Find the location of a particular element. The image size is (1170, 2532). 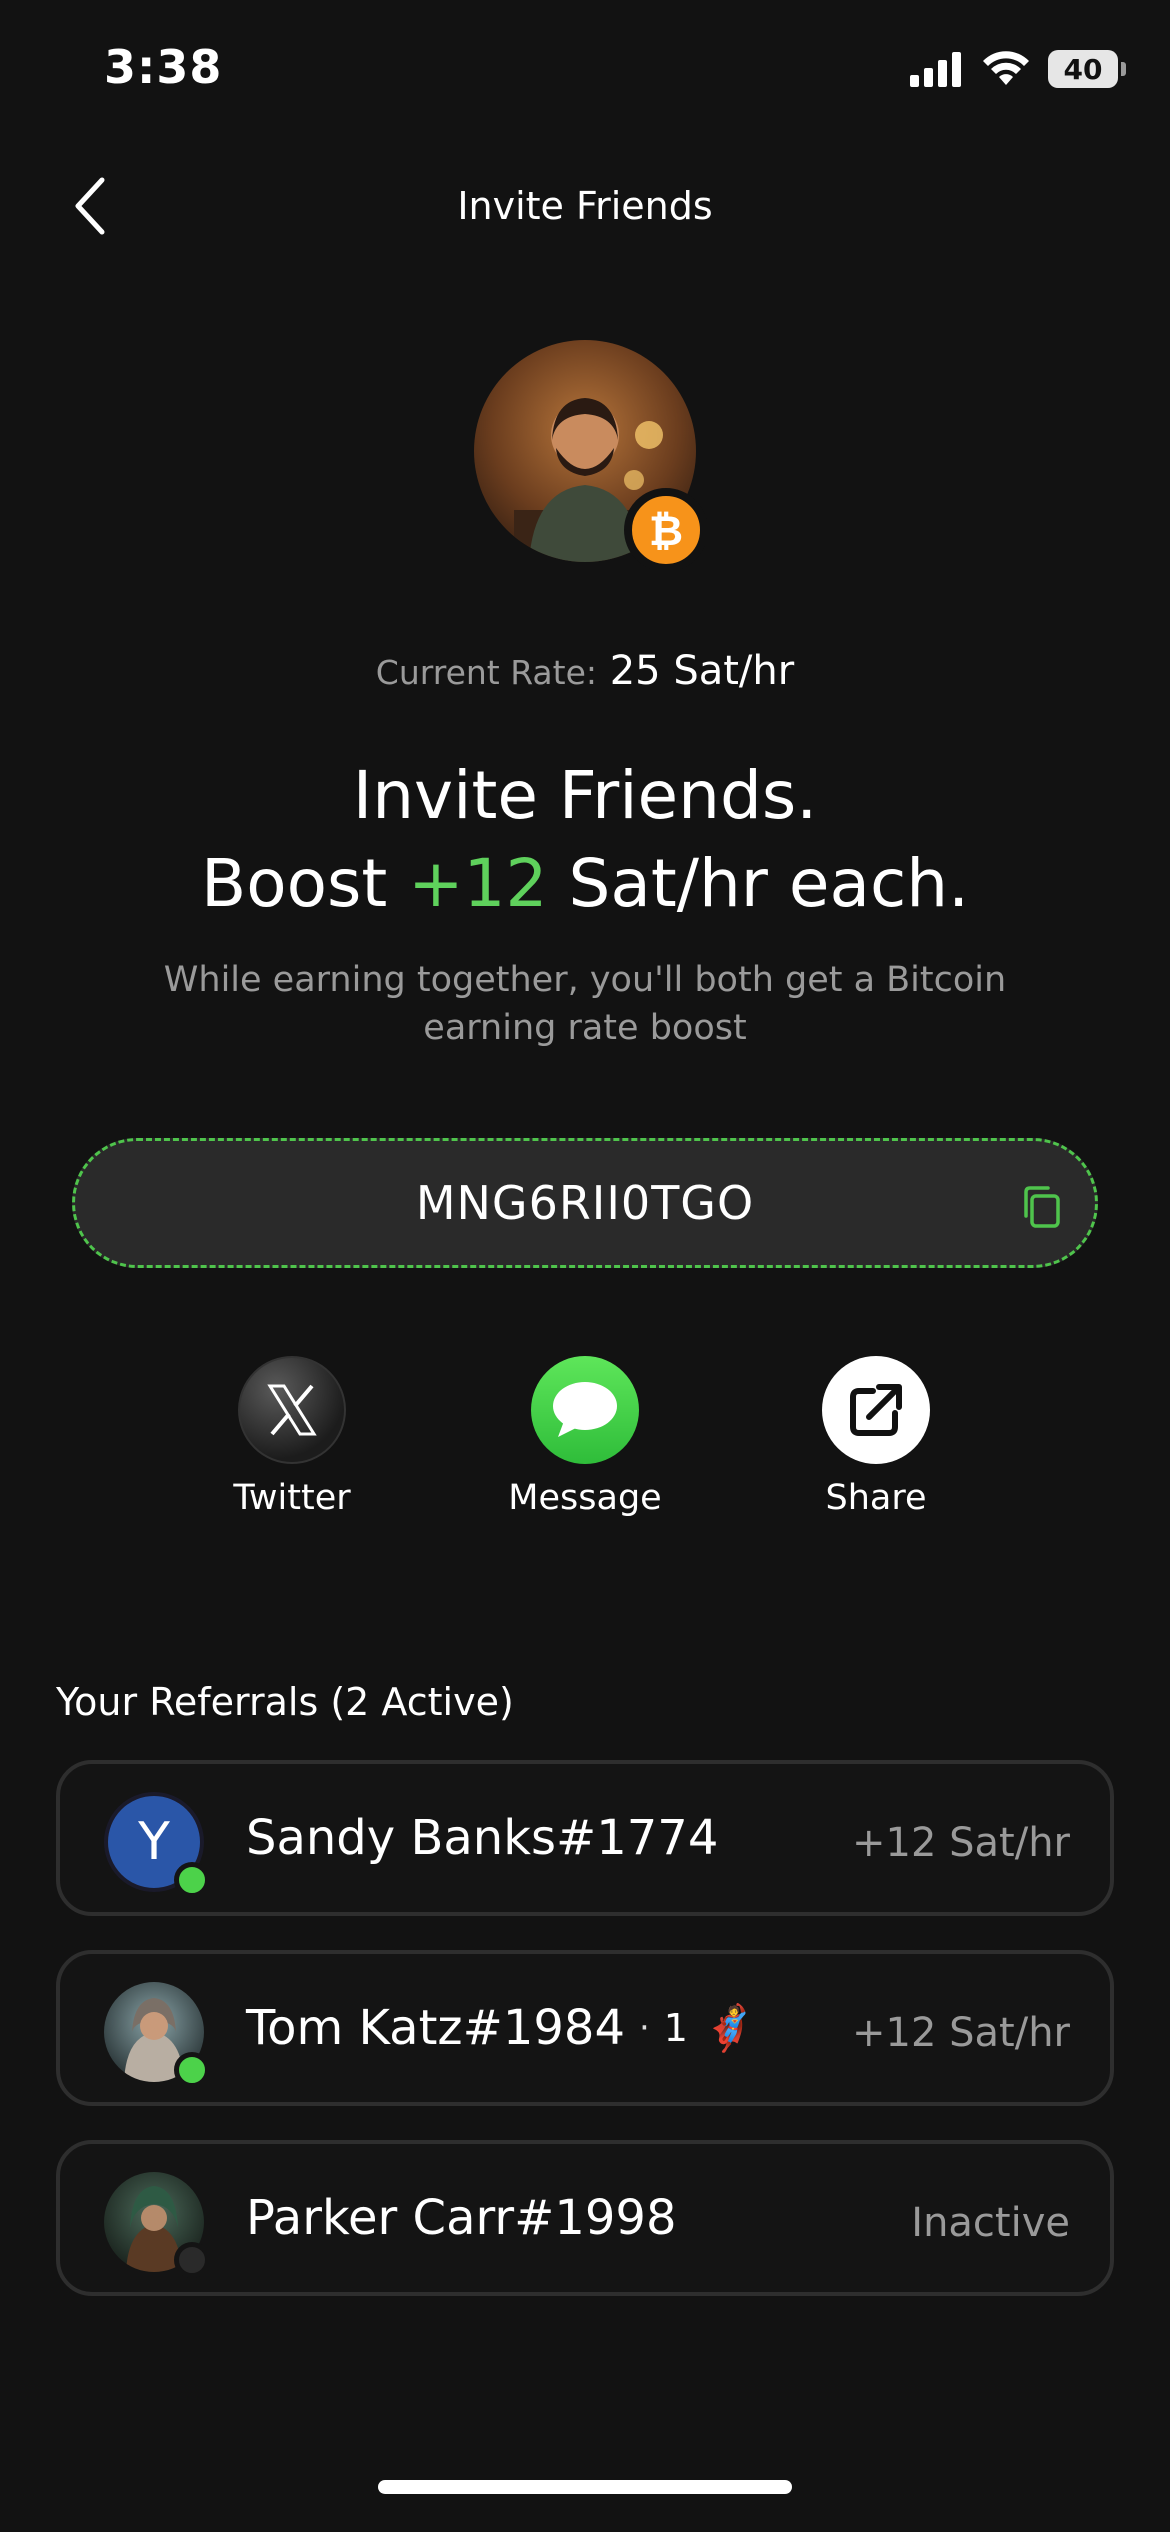

referral-name-text: Parker Carr#1998 is located at coordinates (461, 2218).